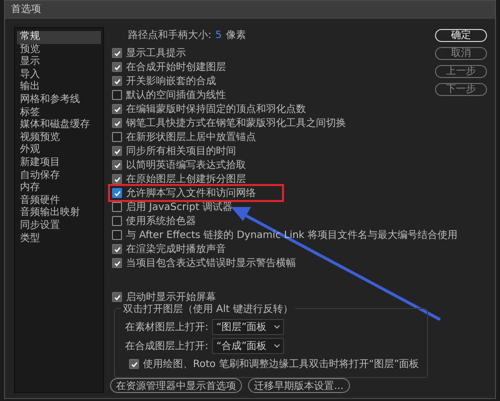 This screenshot has width=500, height=401. What do you see at coordinates (461, 71) in the screenshot?
I see `dialog-button: 上一步` at bounding box center [461, 71].